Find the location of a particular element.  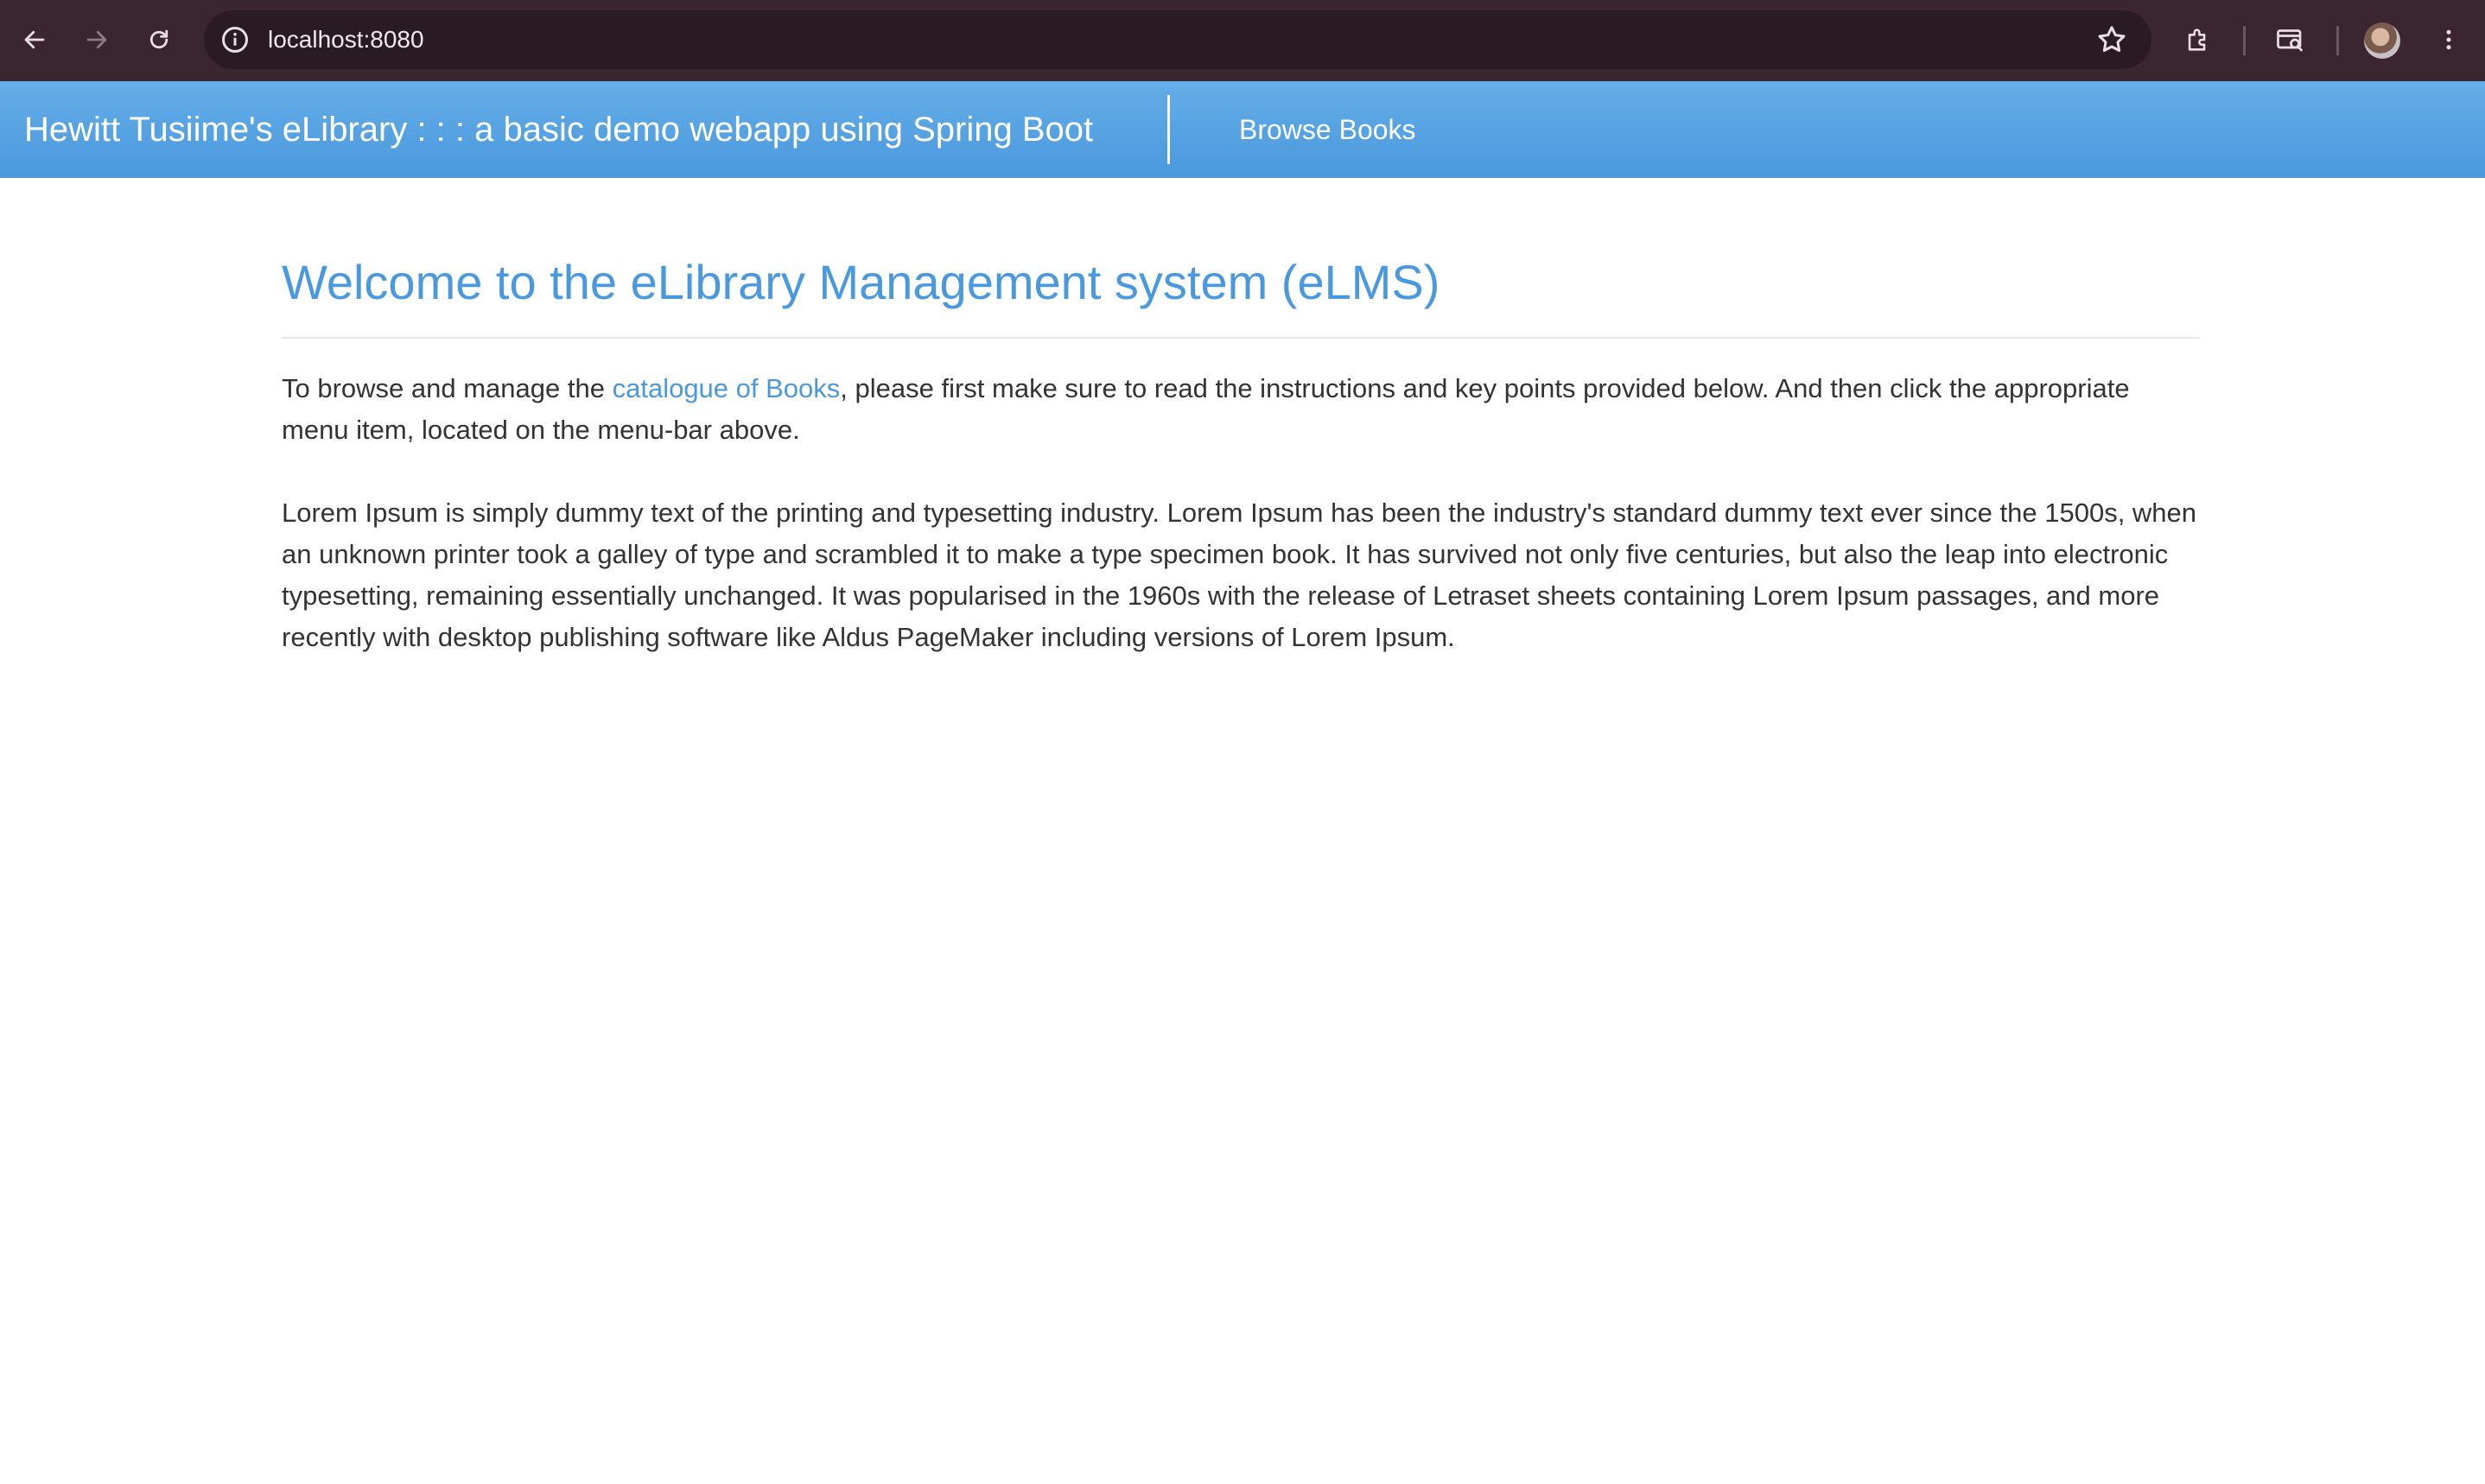

catalogue-link: catalogue of Books is located at coordinates (727, 388).